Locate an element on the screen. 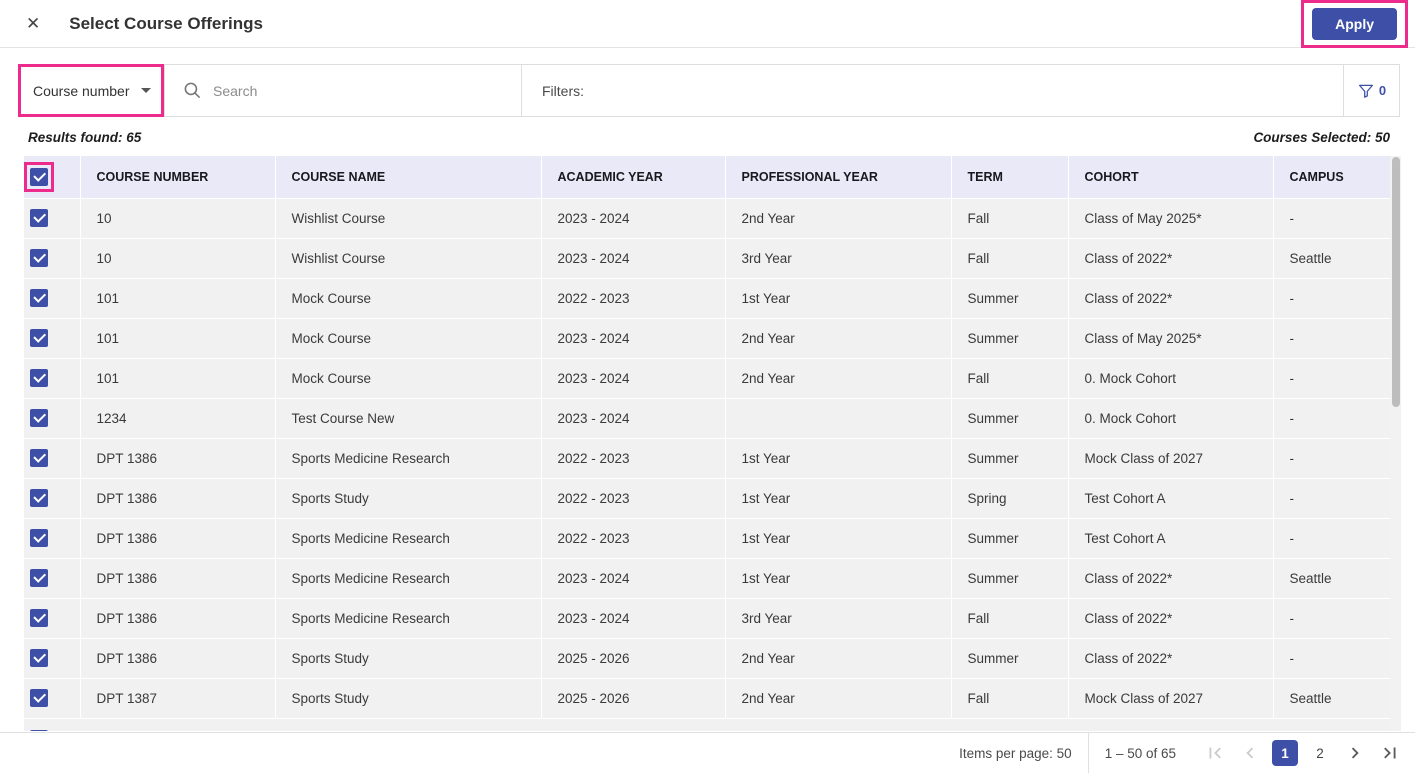 This screenshot has width=1415, height=773. filters-section: Filters: is located at coordinates (932, 90).